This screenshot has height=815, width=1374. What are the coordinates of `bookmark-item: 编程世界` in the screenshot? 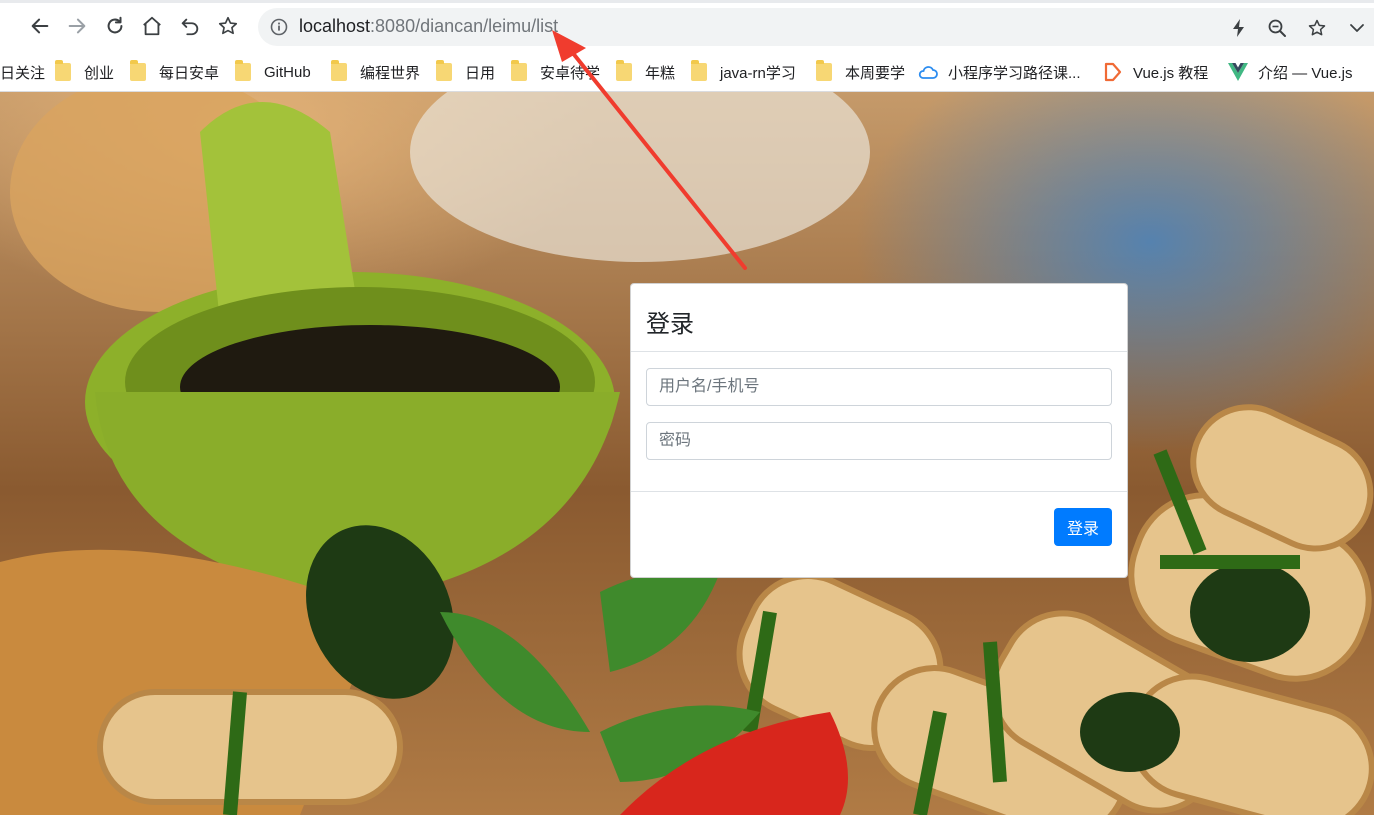 It's located at (376, 71).